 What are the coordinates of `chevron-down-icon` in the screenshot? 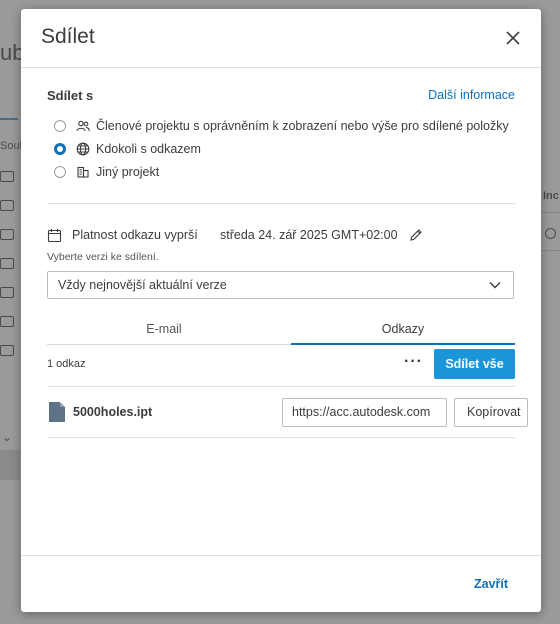 It's located at (495, 285).